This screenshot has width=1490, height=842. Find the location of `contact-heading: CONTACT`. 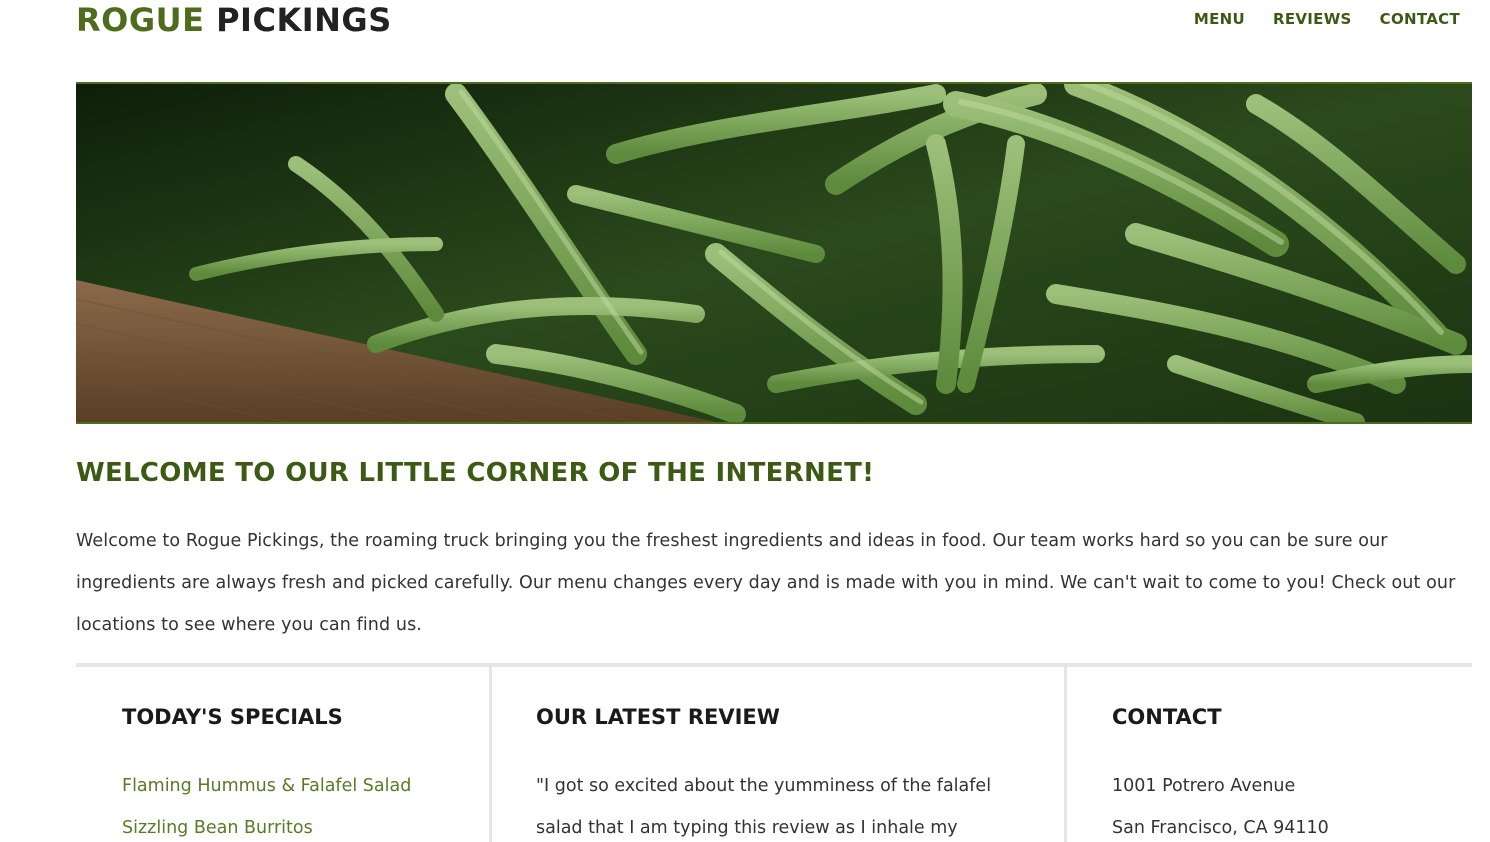

contact-heading: CONTACT is located at coordinates (1167, 717).